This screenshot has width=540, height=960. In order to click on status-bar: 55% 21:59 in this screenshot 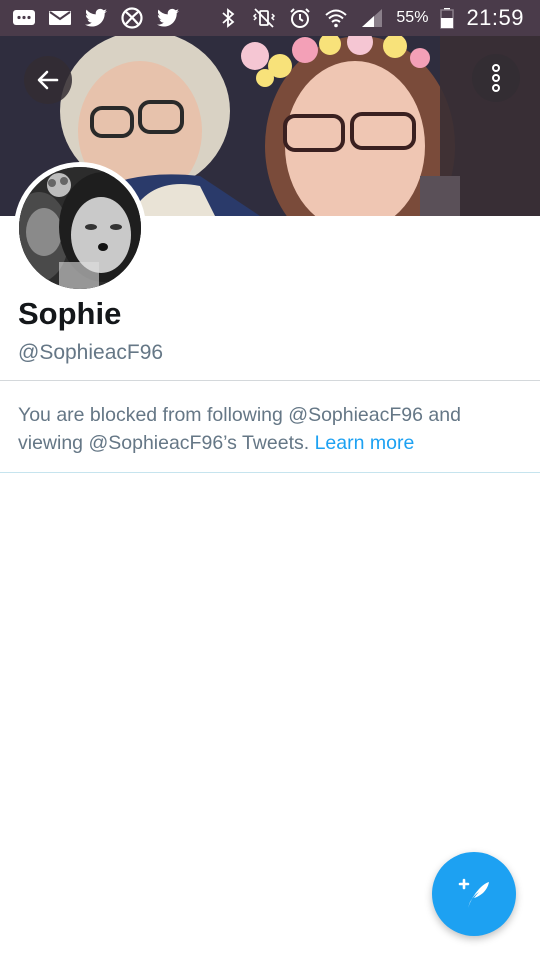, I will do `click(270, 18)`.